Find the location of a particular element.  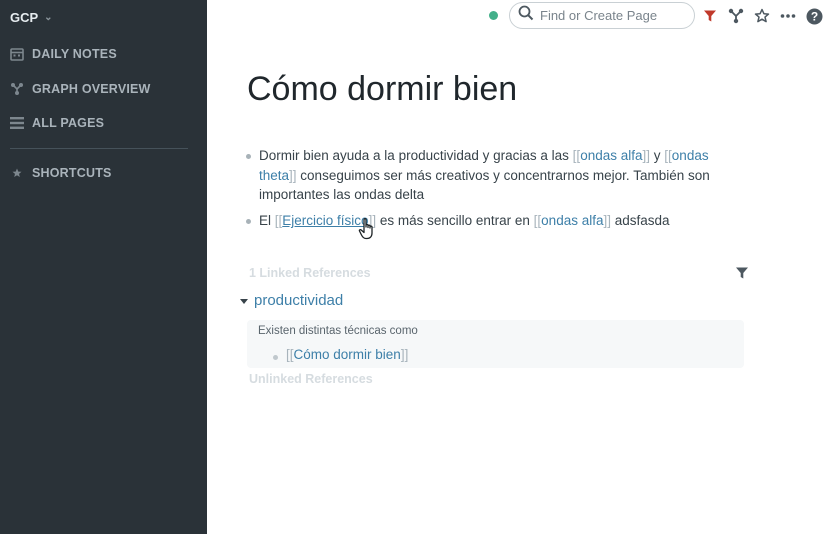

graph-name: GCP is located at coordinates (24, 17).